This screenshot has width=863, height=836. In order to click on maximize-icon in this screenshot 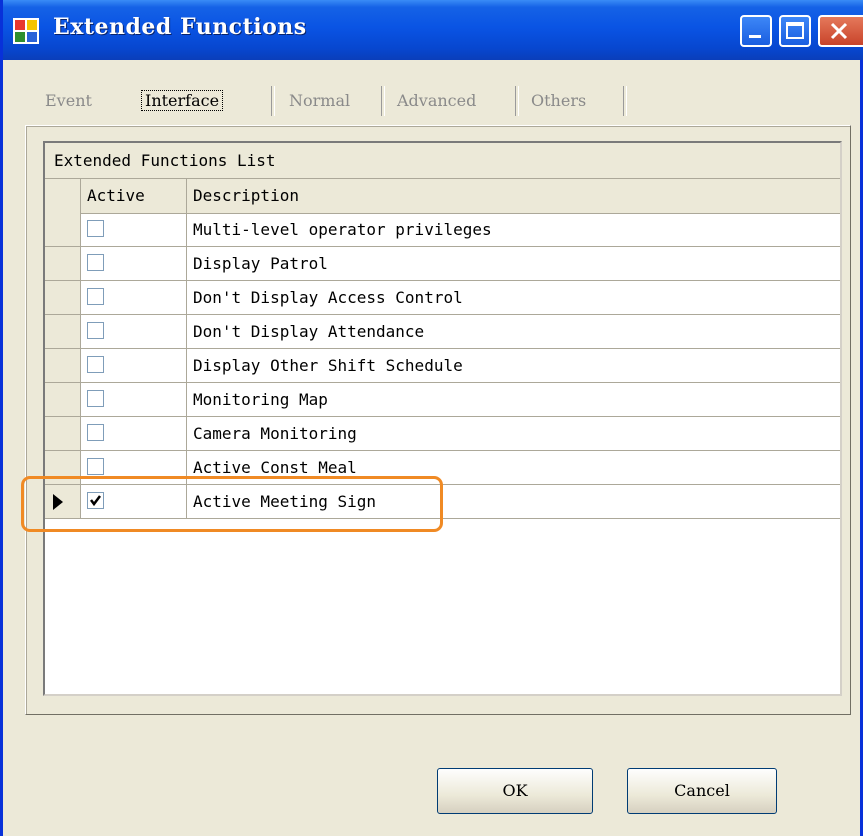, I will do `click(795, 30)`.